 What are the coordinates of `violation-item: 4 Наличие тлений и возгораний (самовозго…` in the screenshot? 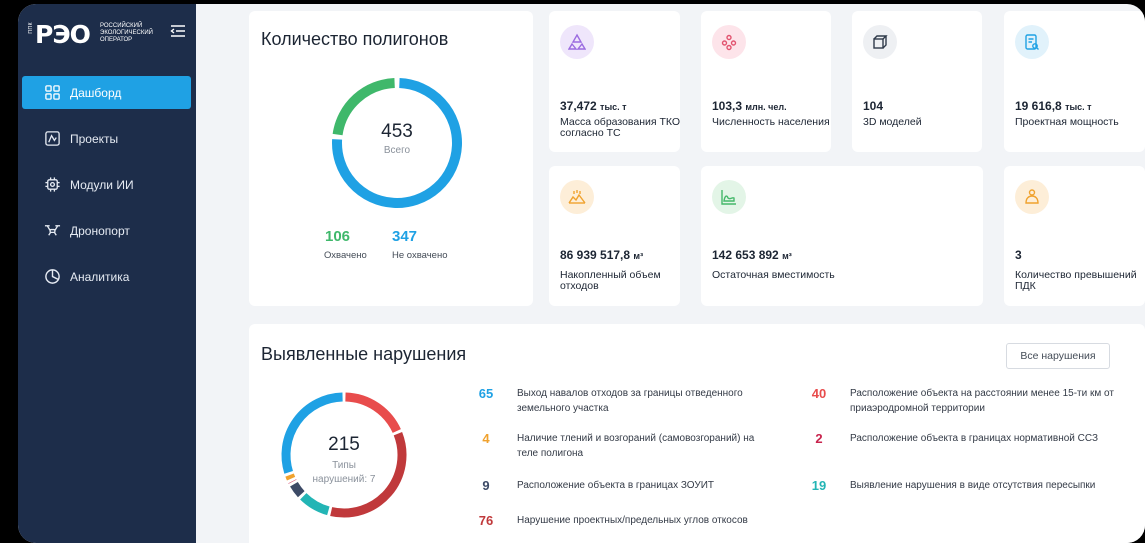 It's located at (621, 446).